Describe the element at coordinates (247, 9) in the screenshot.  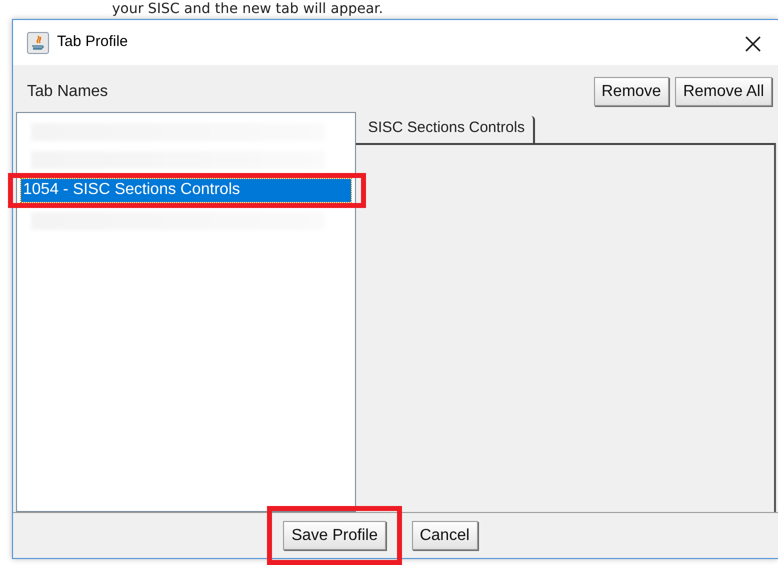
I see `caption-text: your SISC and the new tab will appear.` at that location.